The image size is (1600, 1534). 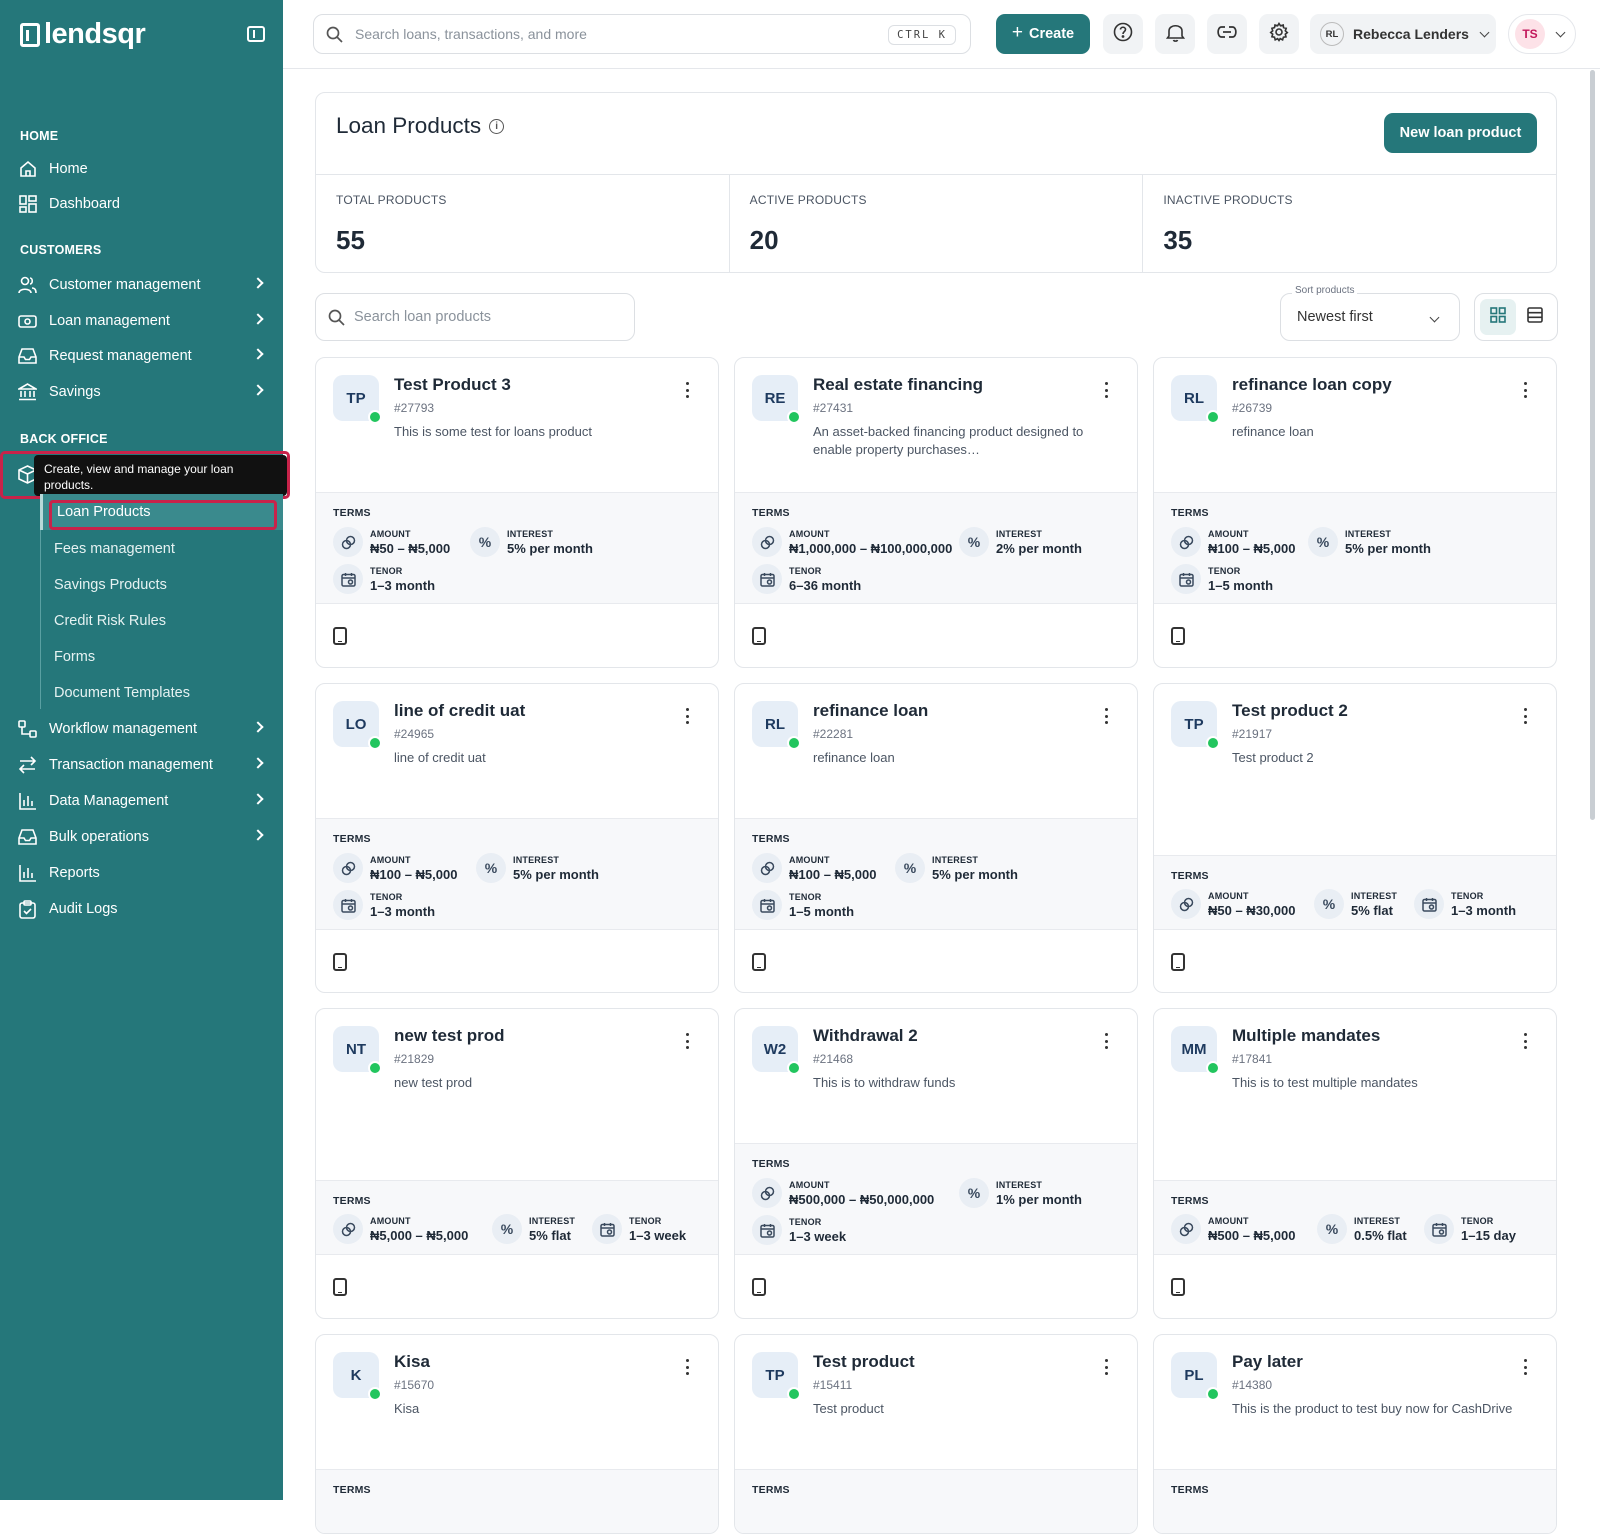 I want to click on sidebar-subitem-document-templates: Document Templates, so click(x=161, y=693).